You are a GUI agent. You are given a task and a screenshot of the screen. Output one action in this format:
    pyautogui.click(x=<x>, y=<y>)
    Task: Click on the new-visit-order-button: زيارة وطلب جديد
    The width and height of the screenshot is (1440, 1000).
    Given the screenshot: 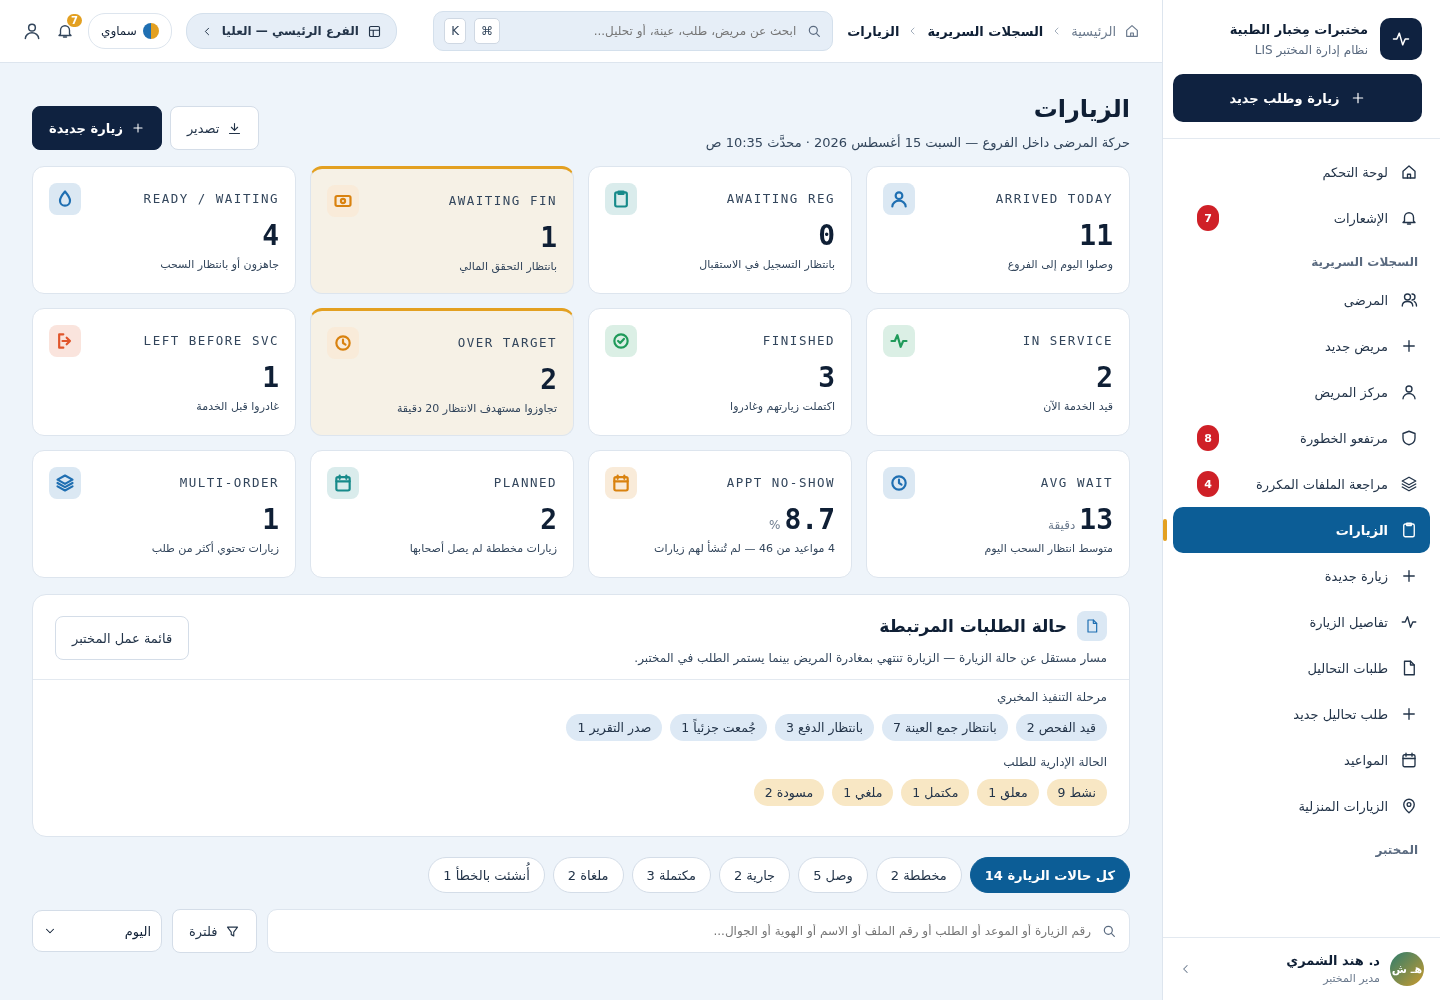 What is the action you would take?
    pyautogui.click(x=1297, y=98)
    